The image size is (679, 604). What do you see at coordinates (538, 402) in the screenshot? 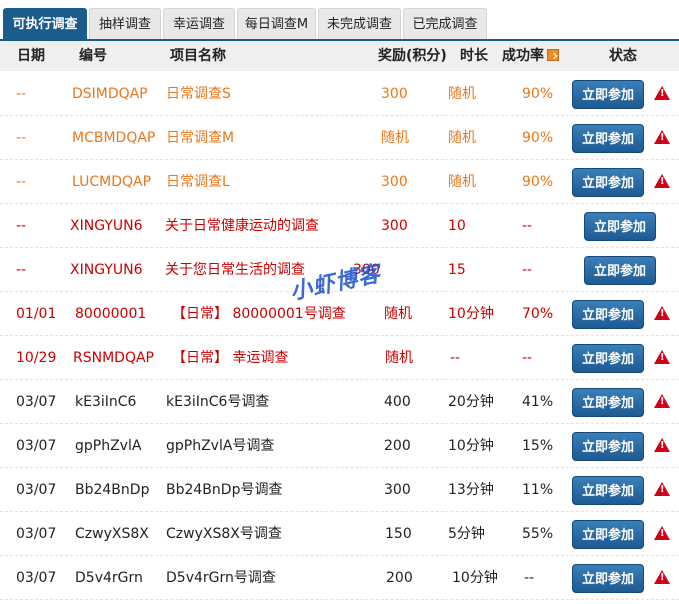
I see `row-success-rate: 41%` at bounding box center [538, 402].